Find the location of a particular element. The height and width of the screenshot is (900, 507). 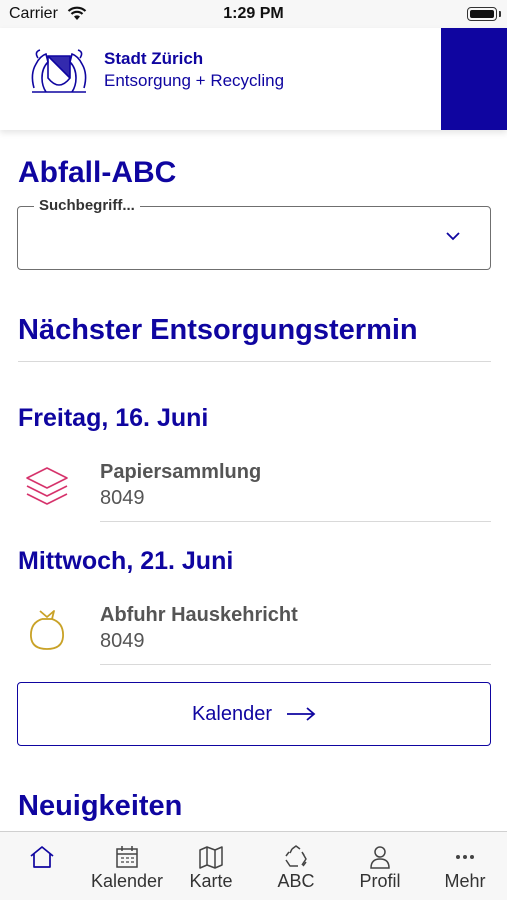

tab-label: Kalender is located at coordinates (127, 881).